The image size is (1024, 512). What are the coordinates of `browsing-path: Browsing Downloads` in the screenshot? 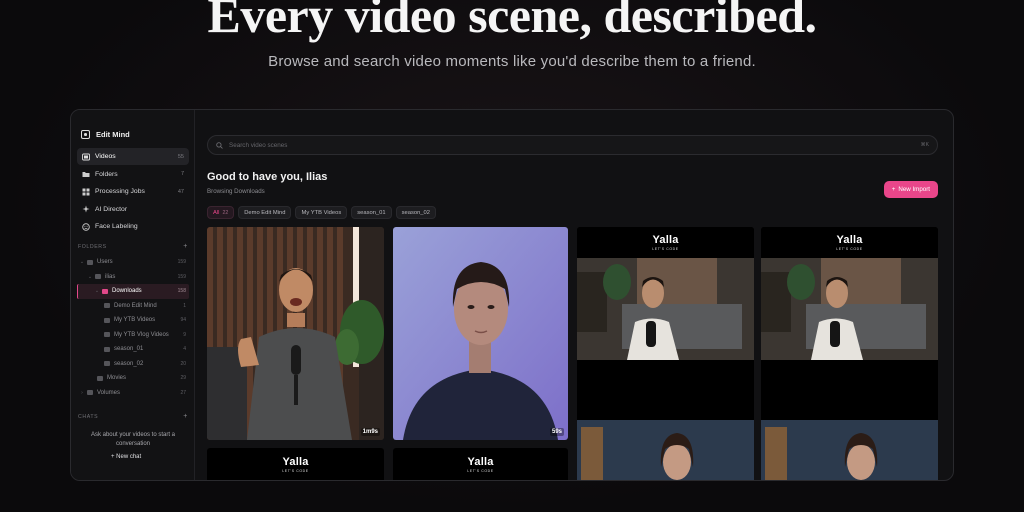 It's located at (236, 191).